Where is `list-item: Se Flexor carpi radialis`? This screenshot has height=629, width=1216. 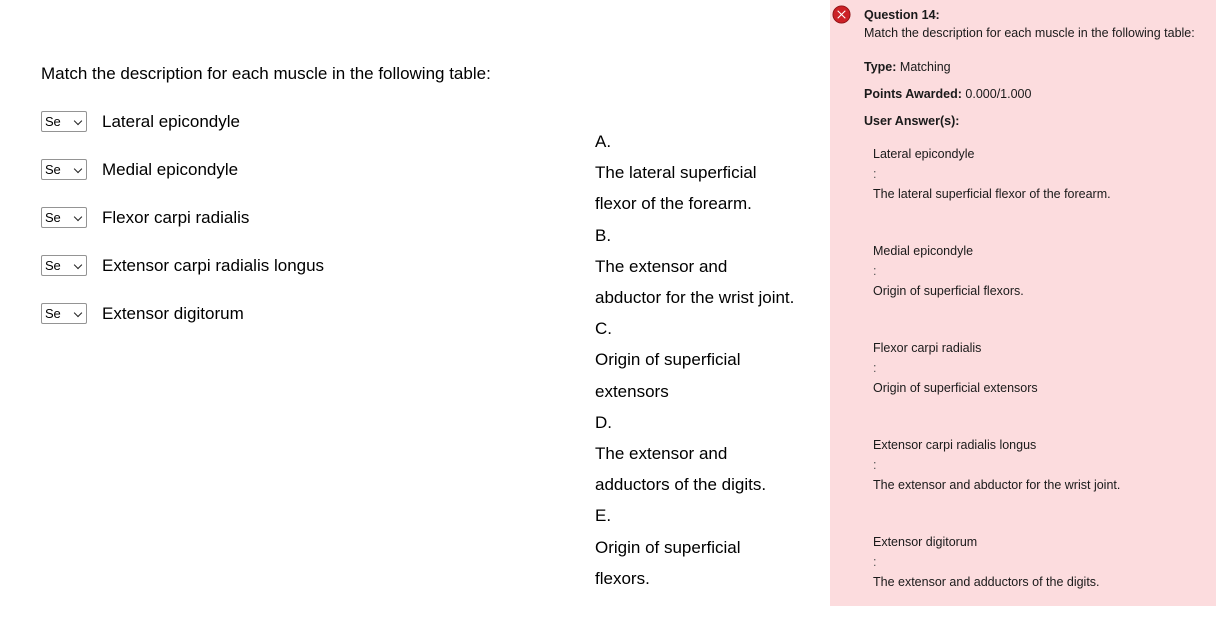 list-item: Se Flexor carpi radialis is located at coordinates (182, 217).